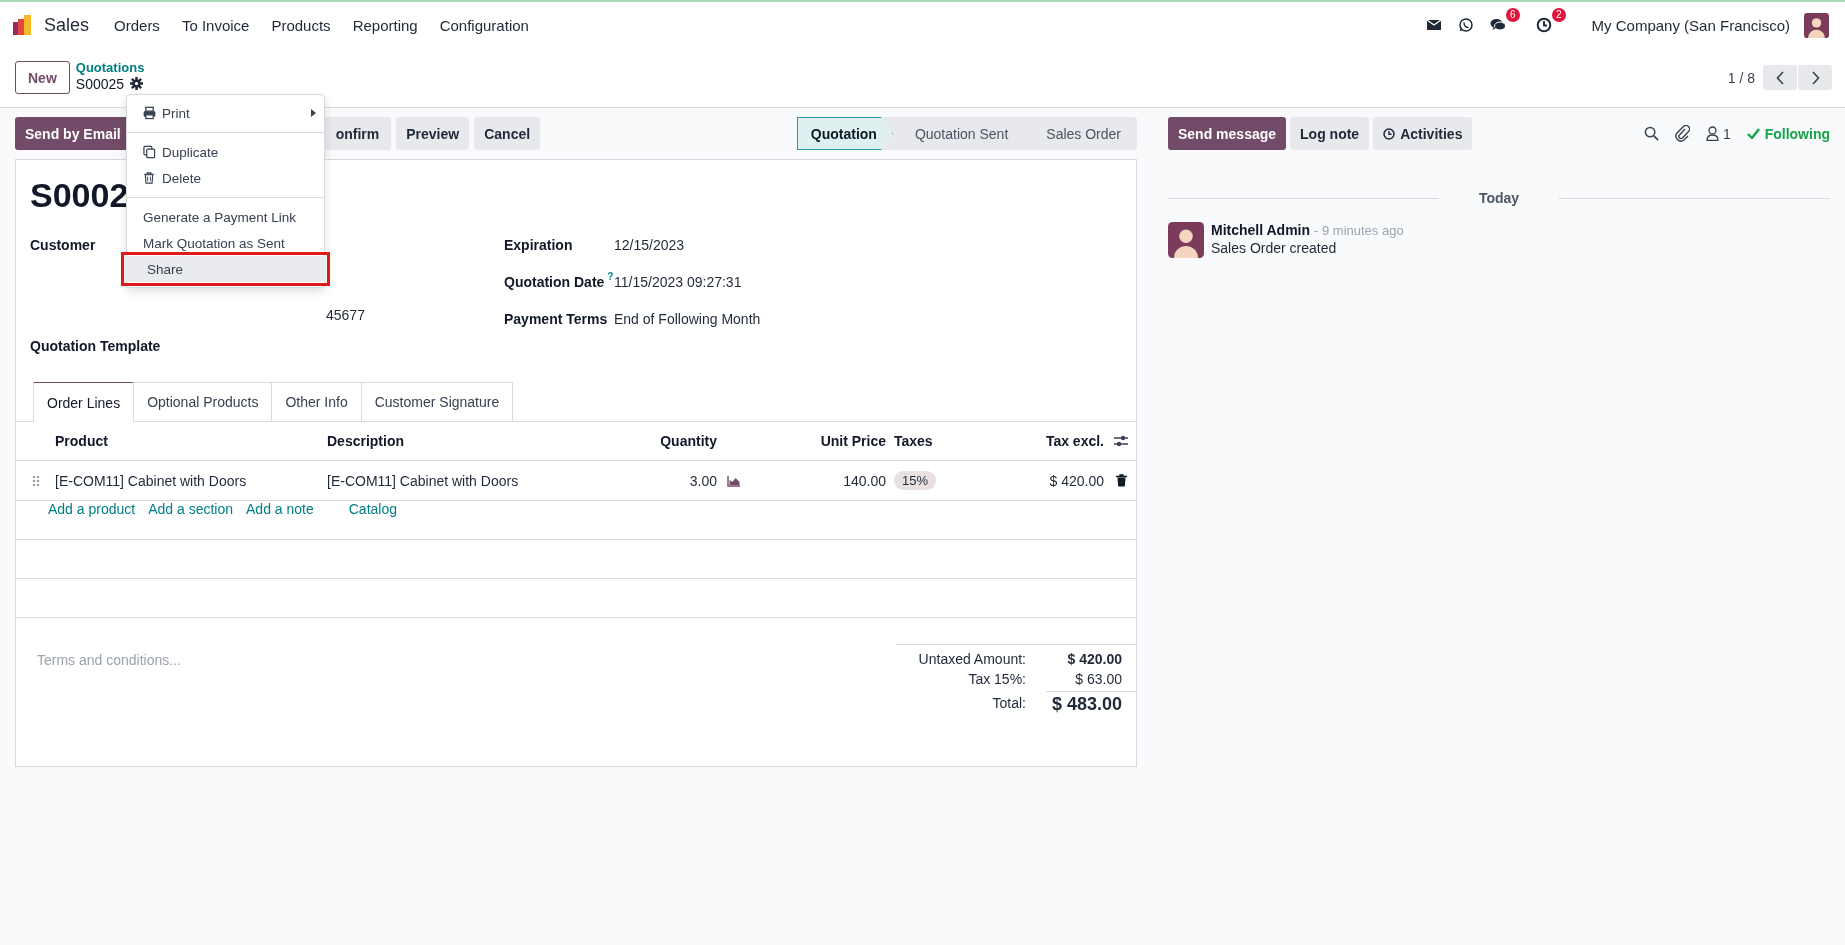 This screenshot has width=1845, height=945. What do you see at coordinates (844, 133) in the screenshot?
I see `status-step: Quotation` at bounding box center [844, 133].